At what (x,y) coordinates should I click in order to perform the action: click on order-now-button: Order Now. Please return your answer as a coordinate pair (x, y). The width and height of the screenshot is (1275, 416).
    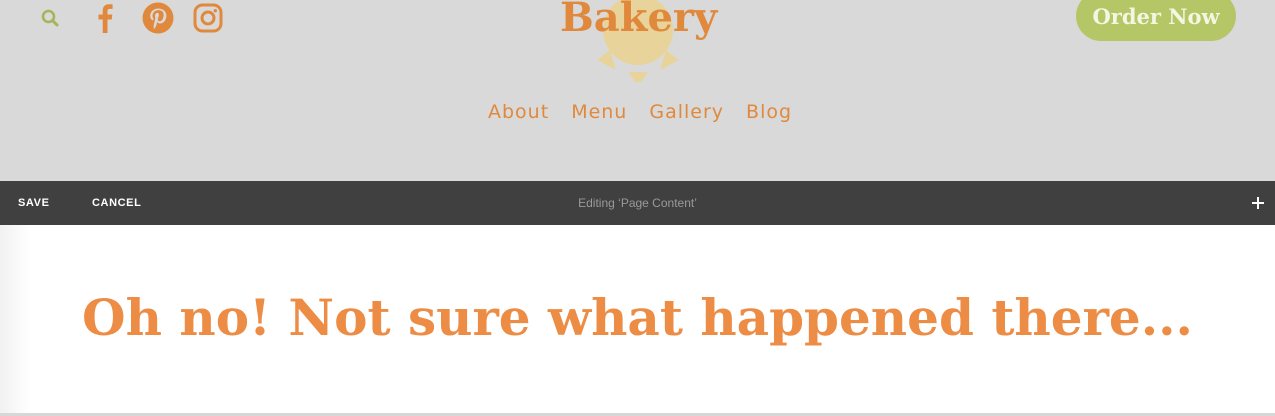
    Looking at the image, I should click on (1156, 20).